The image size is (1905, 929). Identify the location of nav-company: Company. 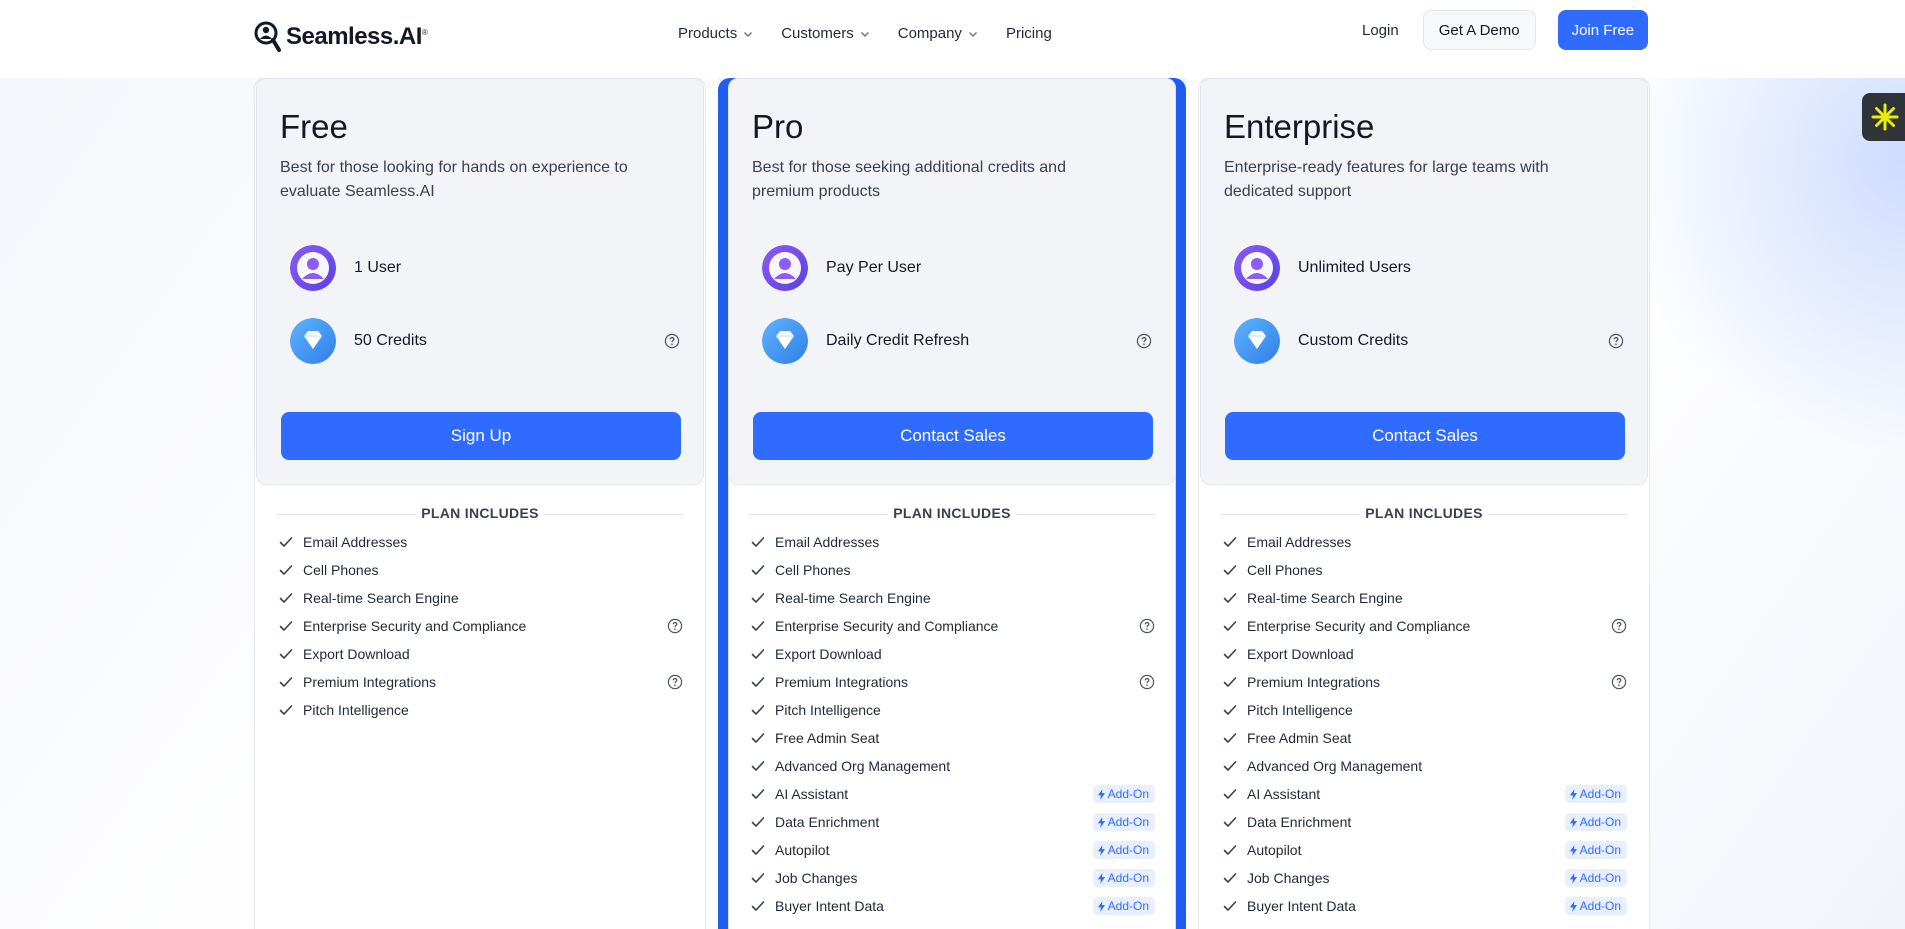
(938, 33).